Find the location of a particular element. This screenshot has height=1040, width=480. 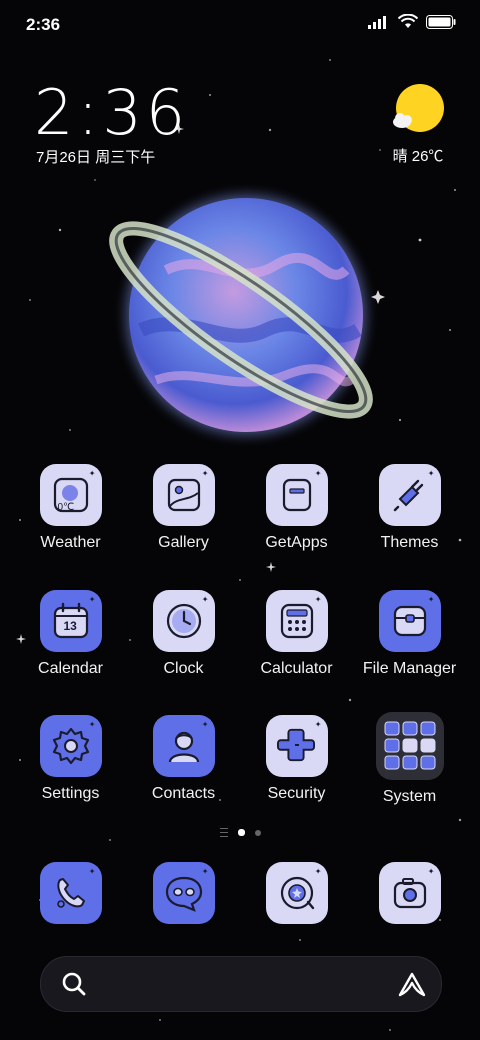

feed-indicator-icon is located at coordinates (223, 832).